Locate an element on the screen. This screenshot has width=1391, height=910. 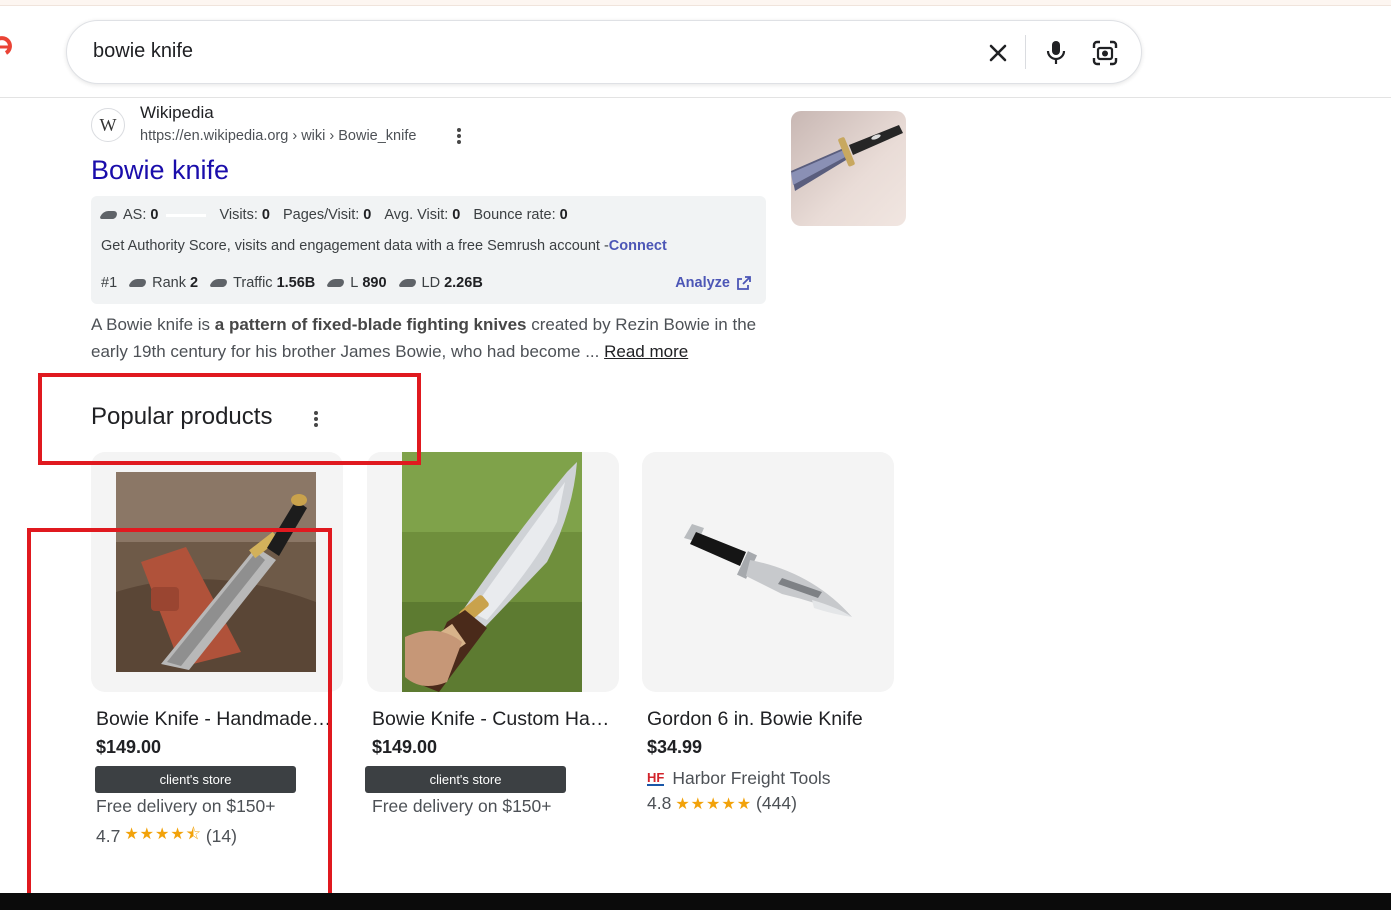
clear-search-icon is located at coordinates (998, 53).